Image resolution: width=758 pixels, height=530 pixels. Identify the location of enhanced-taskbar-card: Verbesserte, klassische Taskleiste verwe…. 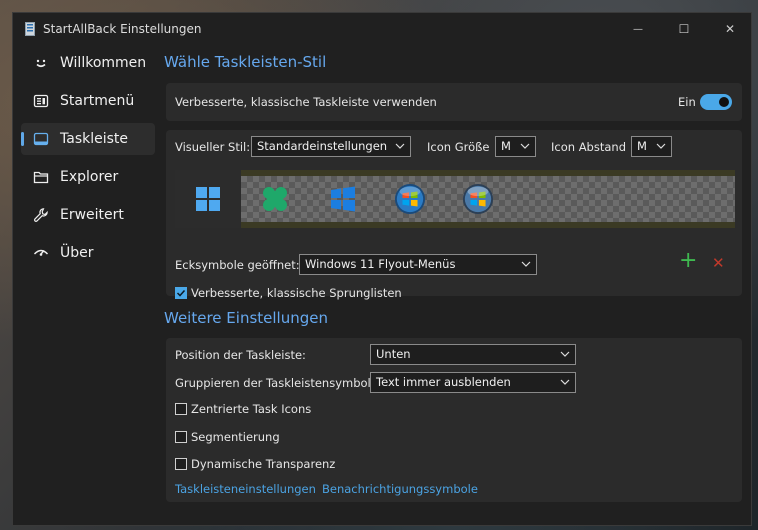
(454, 102).